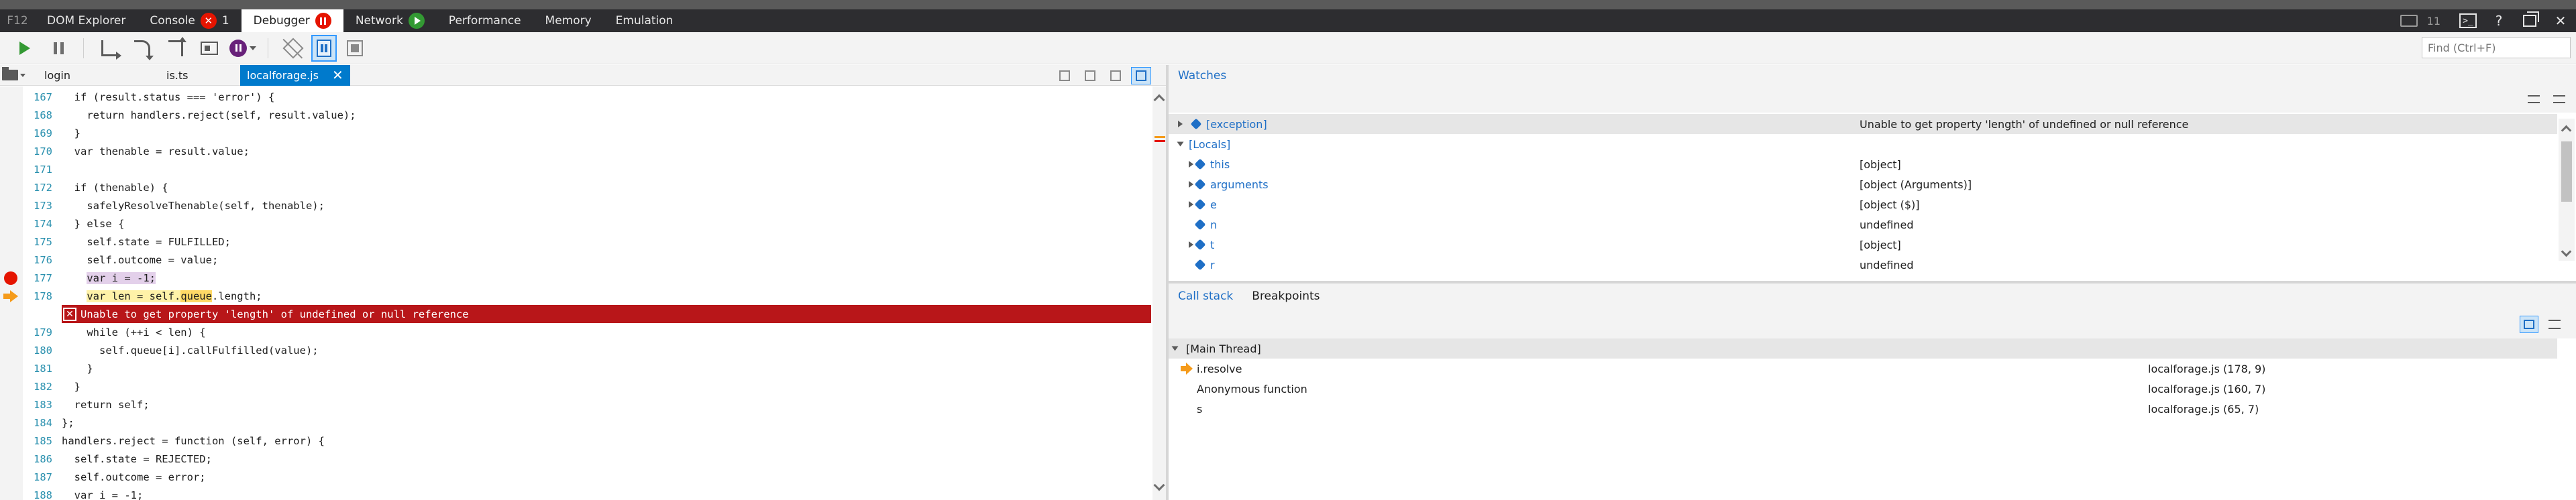 The width and height of the screenshot is (2576, 500). I want to click on continue-button, so click(24, 48).